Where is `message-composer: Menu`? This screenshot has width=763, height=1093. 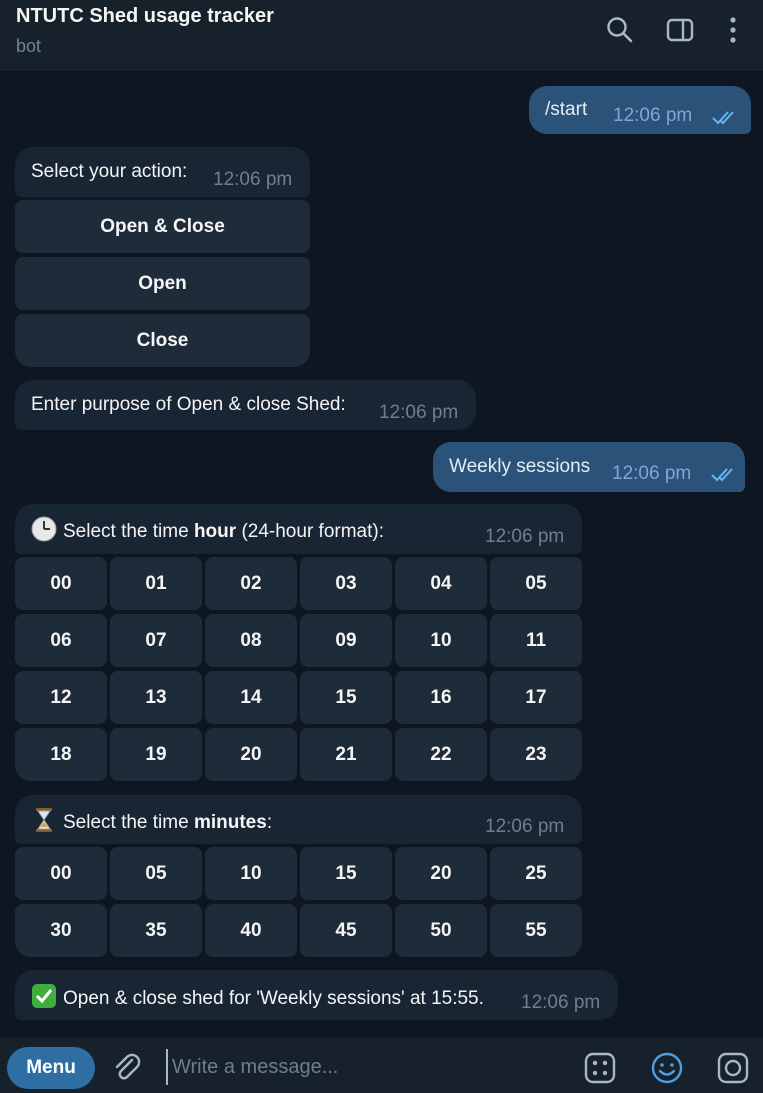
message-composer: Menu is located at coordinates (381, 1065).